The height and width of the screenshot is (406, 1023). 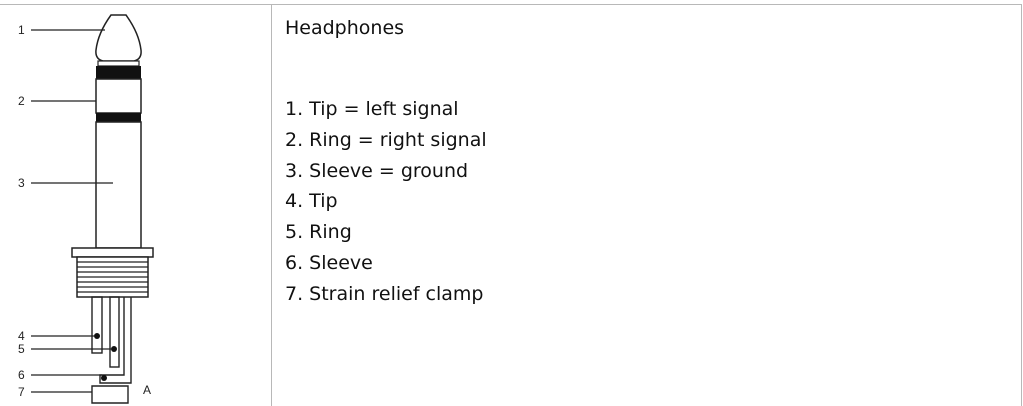 What do you see at coordinates (1021, 205) in the screenshot?
I see `table-right-border` at bounding box center [1021, 205].